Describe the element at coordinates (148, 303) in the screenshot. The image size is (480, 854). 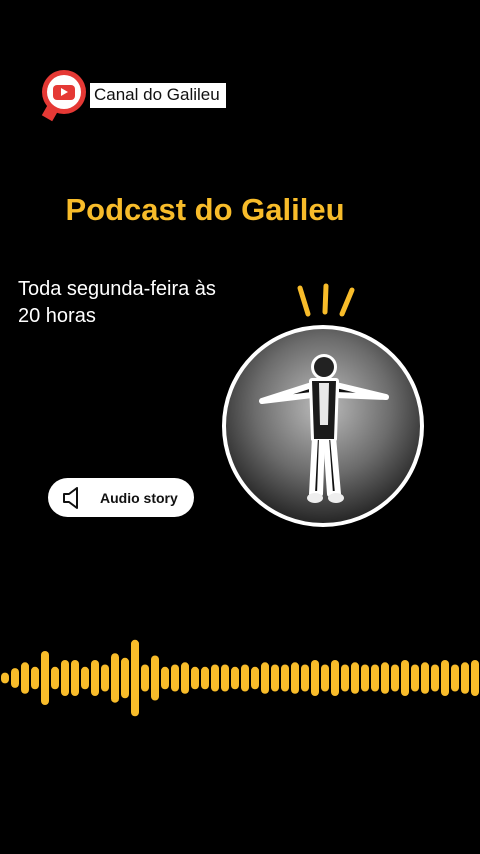
I see `schedule-text: Toda segunda-feira às 20 horas` at that location.